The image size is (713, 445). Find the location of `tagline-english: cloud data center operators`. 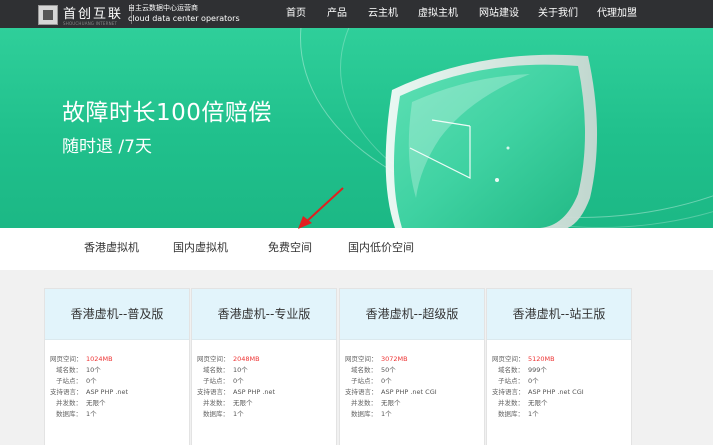

tagline-english: cloud data center operators is located at coordinates (184, 18).